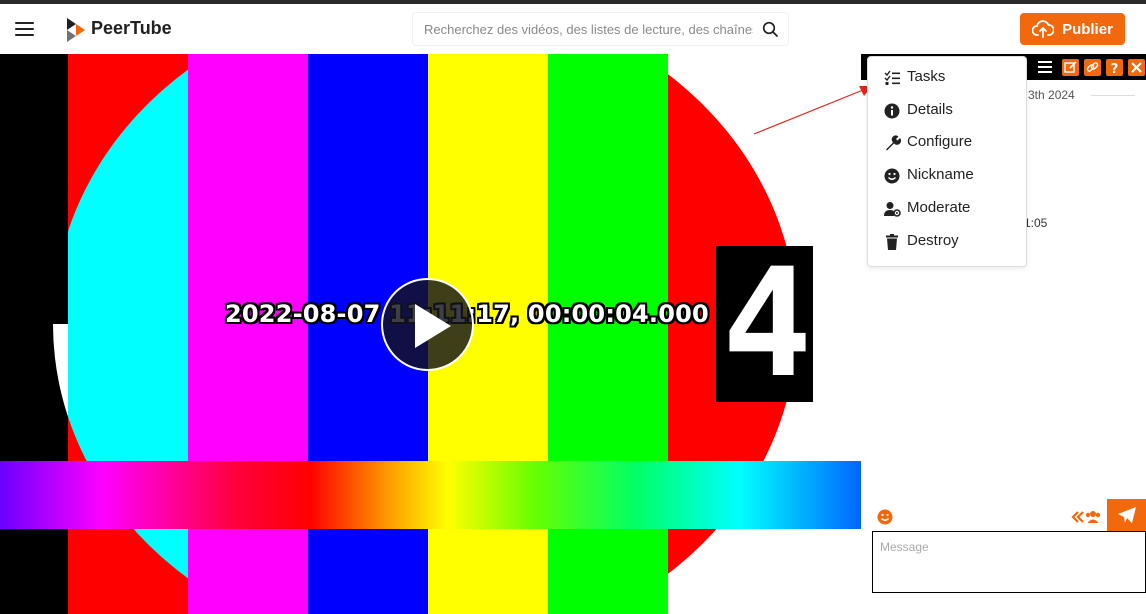 The height and width of the screenshot is (614, 1146). Describe the element at coordinates (767, 324) in the screenshot. I see `countdown-digit: 4` at that location.